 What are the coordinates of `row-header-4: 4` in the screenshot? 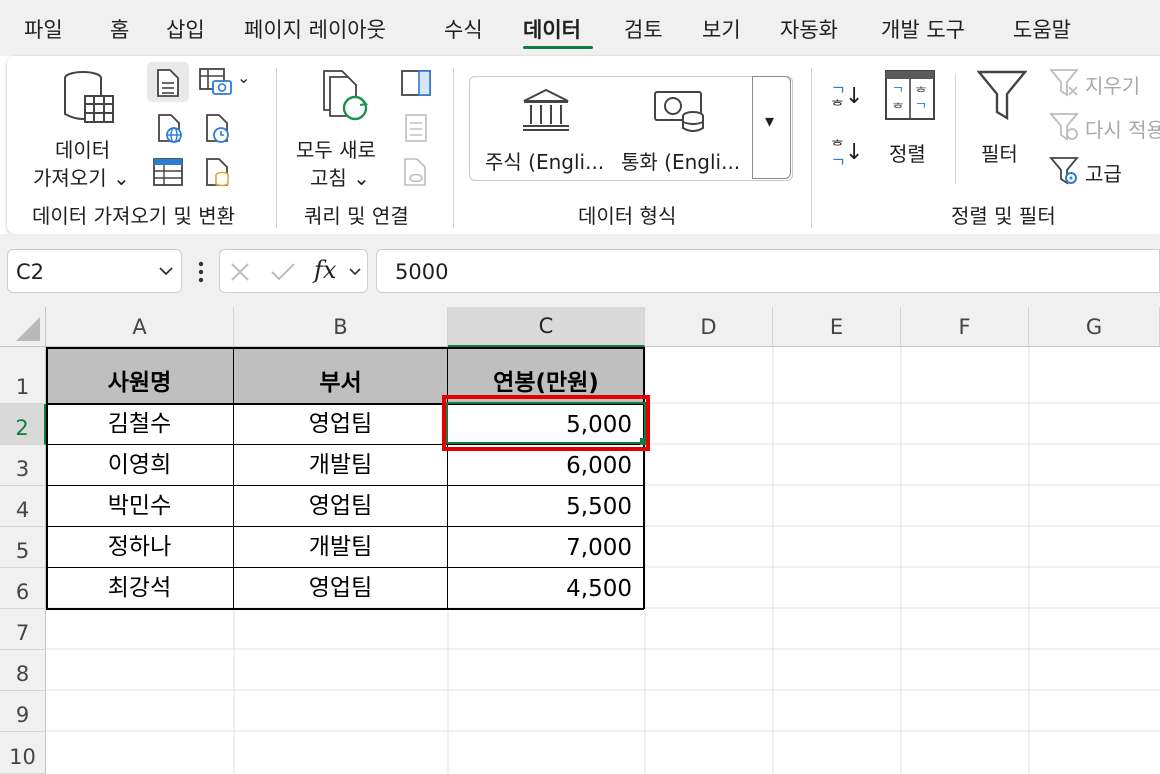 It's located at (23, 506).